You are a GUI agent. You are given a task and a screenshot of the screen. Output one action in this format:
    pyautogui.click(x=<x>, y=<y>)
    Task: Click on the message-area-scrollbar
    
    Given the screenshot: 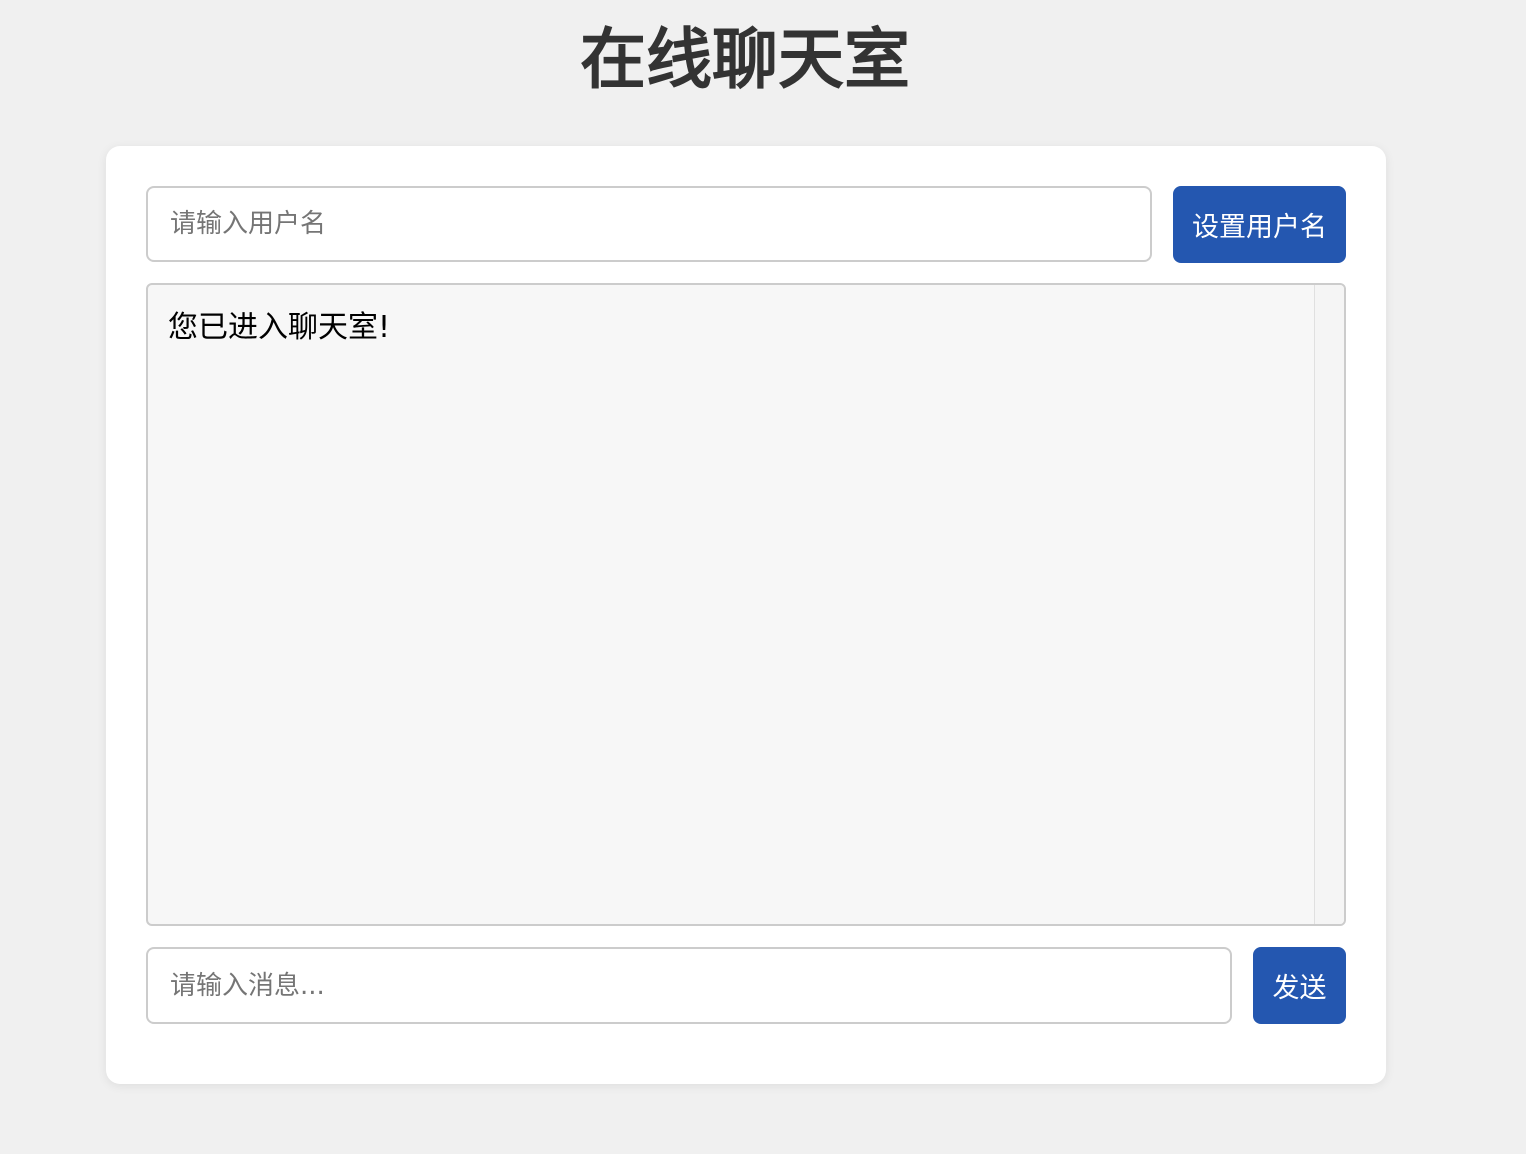 What is the action you would take?
    pyautogui.click(x=1329, y=604)
    